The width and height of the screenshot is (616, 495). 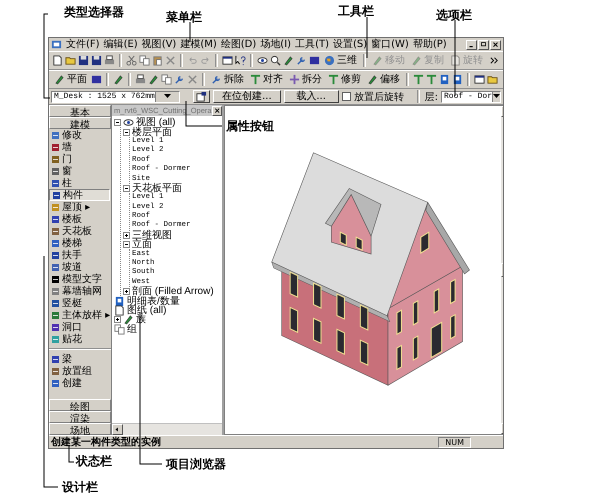 What do you see at coordinates (132, 329) in the screenshot?
I see `tree-item: 组` at bounding box center [132, 329].